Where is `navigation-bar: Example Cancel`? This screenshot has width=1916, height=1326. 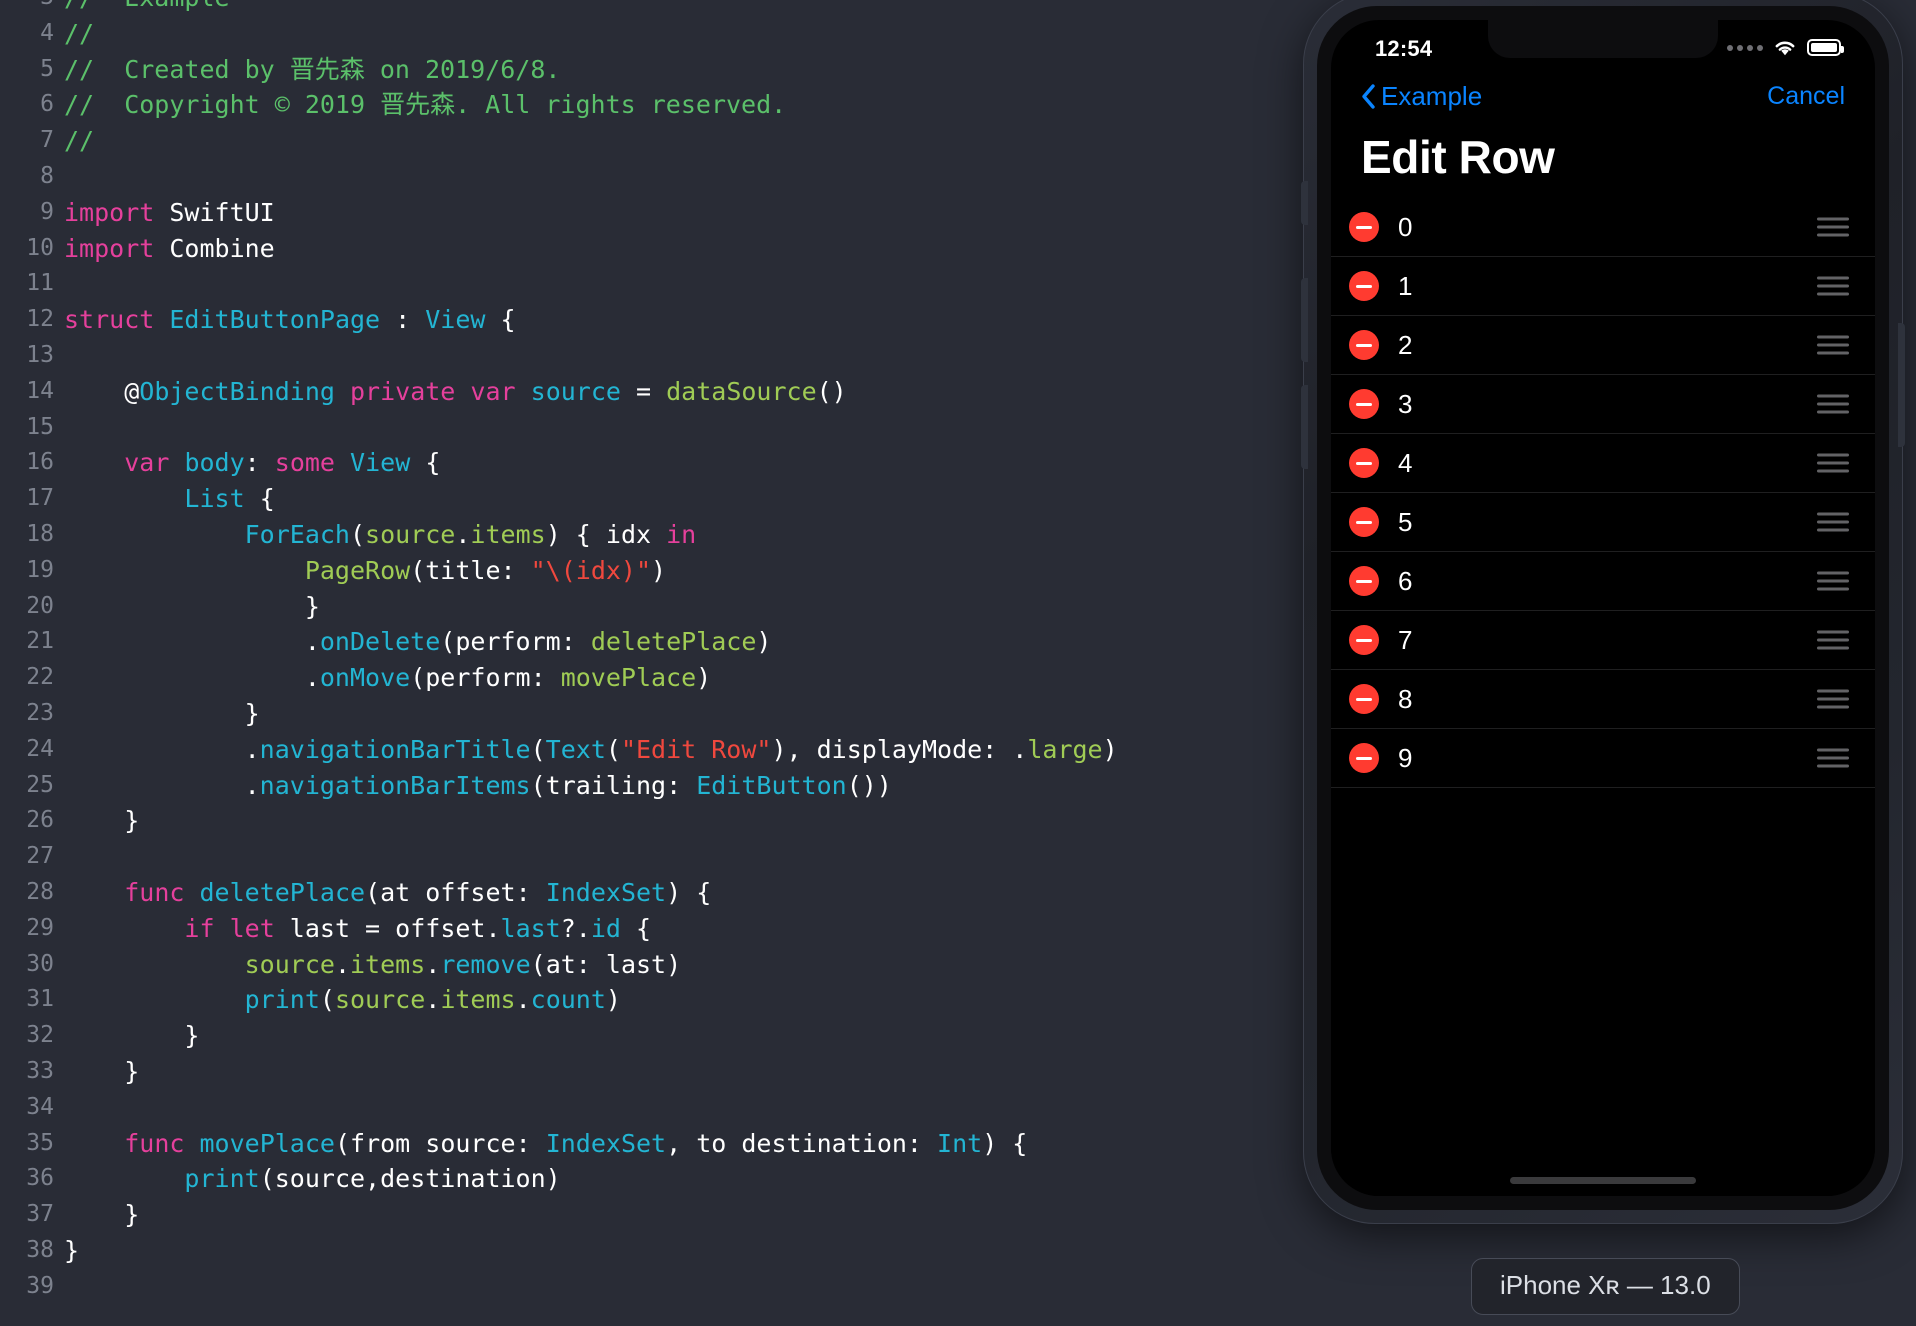 navigation-bar: Example Cancel is located at coordinates (1603, 103).